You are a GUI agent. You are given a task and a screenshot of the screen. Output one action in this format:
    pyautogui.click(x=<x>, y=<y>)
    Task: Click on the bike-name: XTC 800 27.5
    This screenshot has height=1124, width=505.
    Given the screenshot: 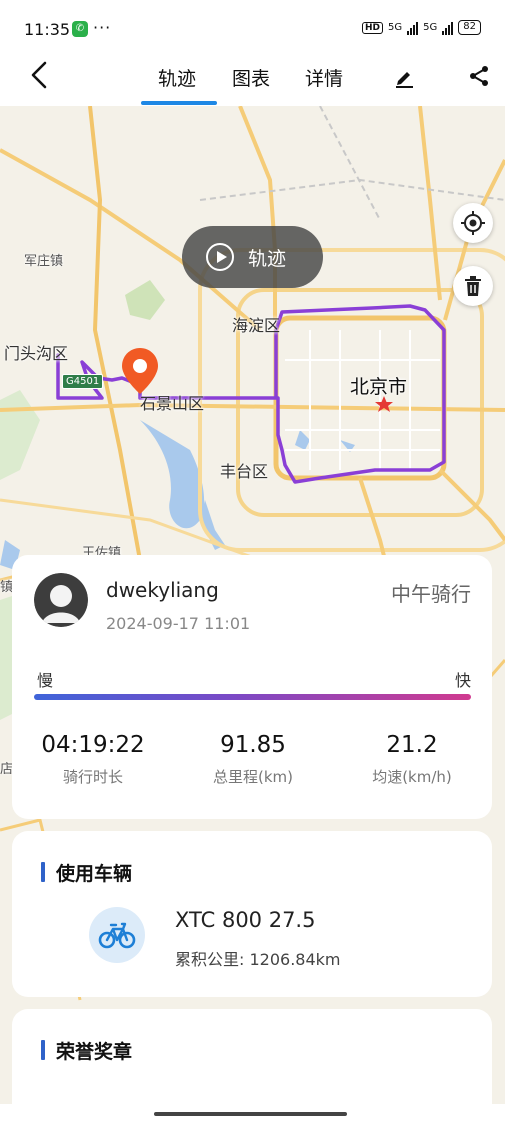 What is the action you would take?
    pyautogui.click(x=245, y=920)
    